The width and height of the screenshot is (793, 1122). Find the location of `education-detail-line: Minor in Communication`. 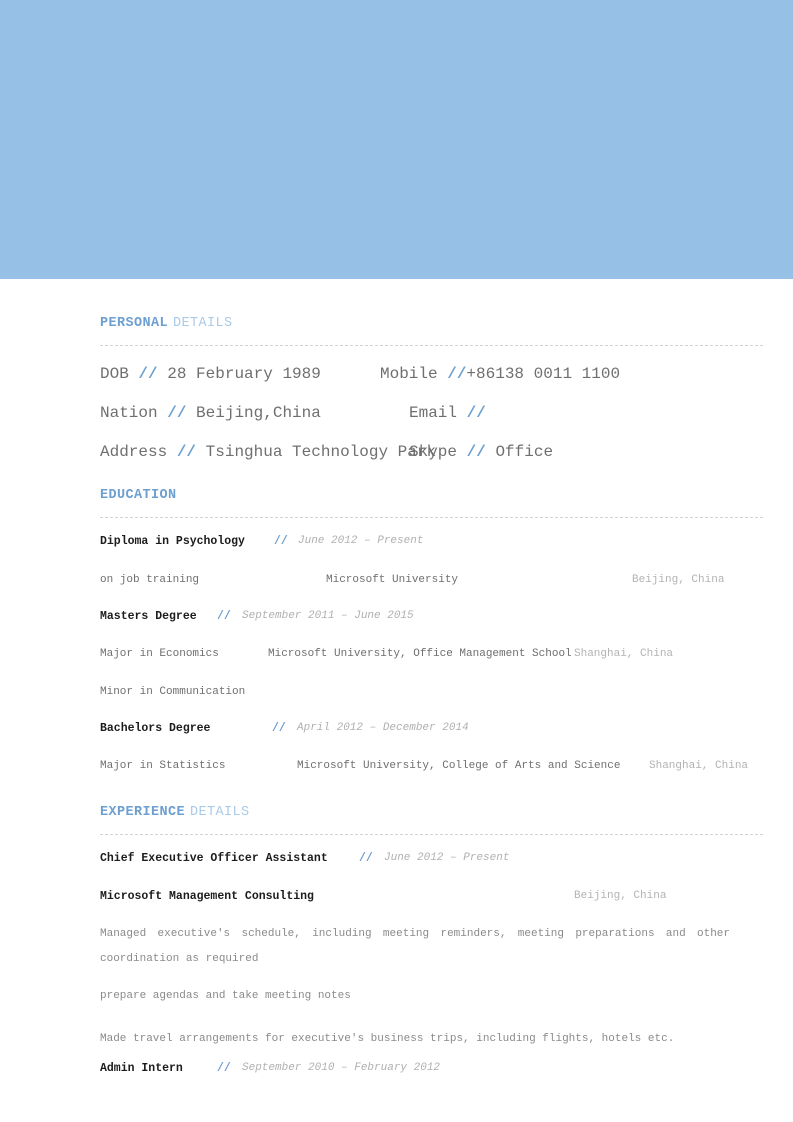

education-detail-line: Minor in Communication is located at coordinates (431, 693).